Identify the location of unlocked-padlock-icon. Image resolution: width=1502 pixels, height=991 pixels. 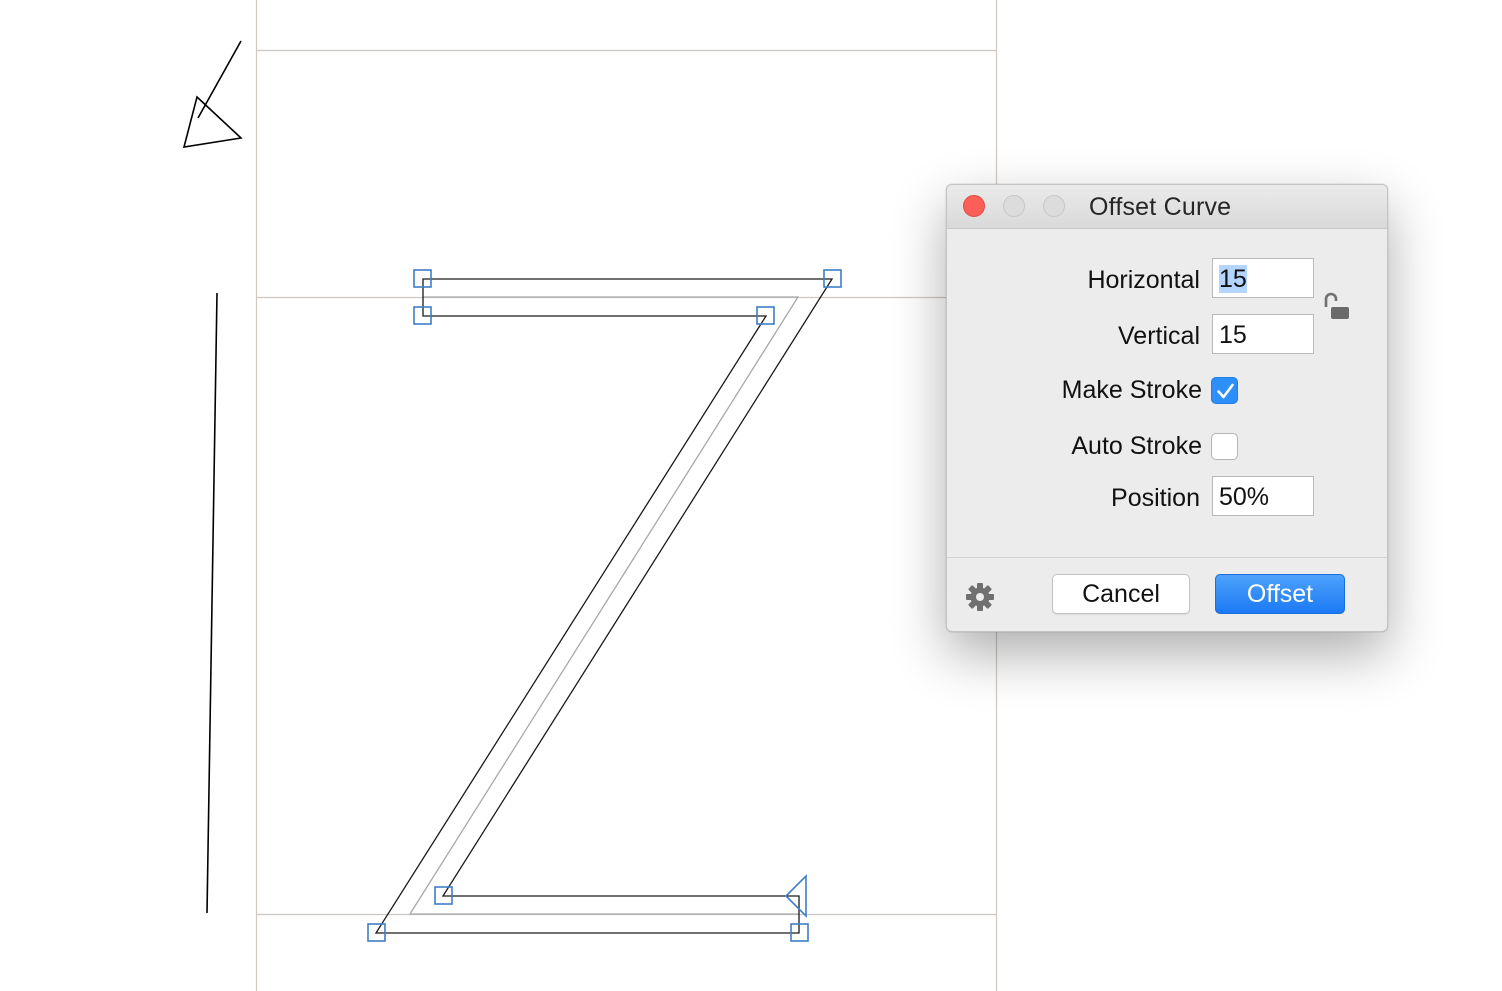
(1336, 306).